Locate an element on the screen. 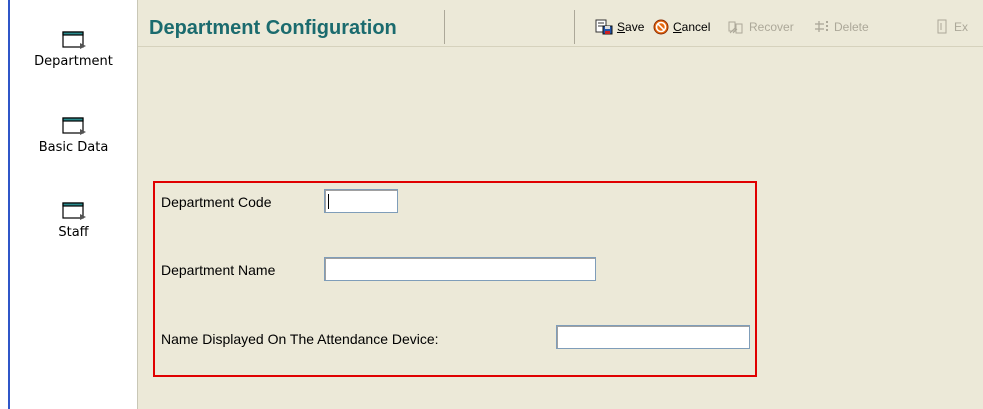 The height and width of the screenshot is (409, 983). save-button: Save is located at coordinates (619, 27).